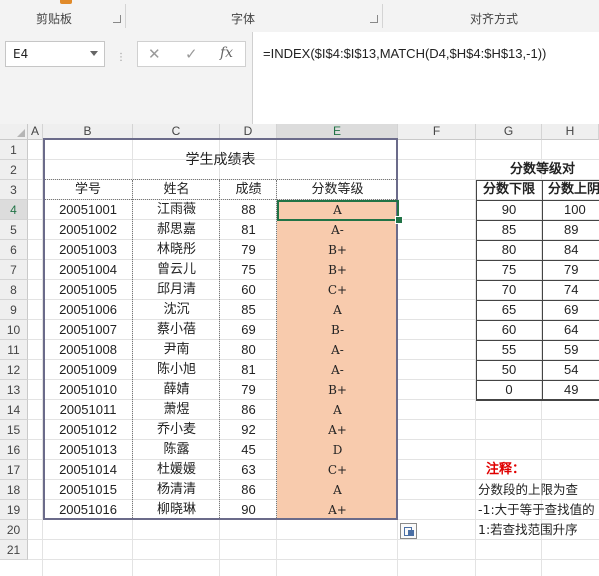  Describe the element at coordinates (94, 53) in the screenshot. I see `chevron-down-icon` at that location.